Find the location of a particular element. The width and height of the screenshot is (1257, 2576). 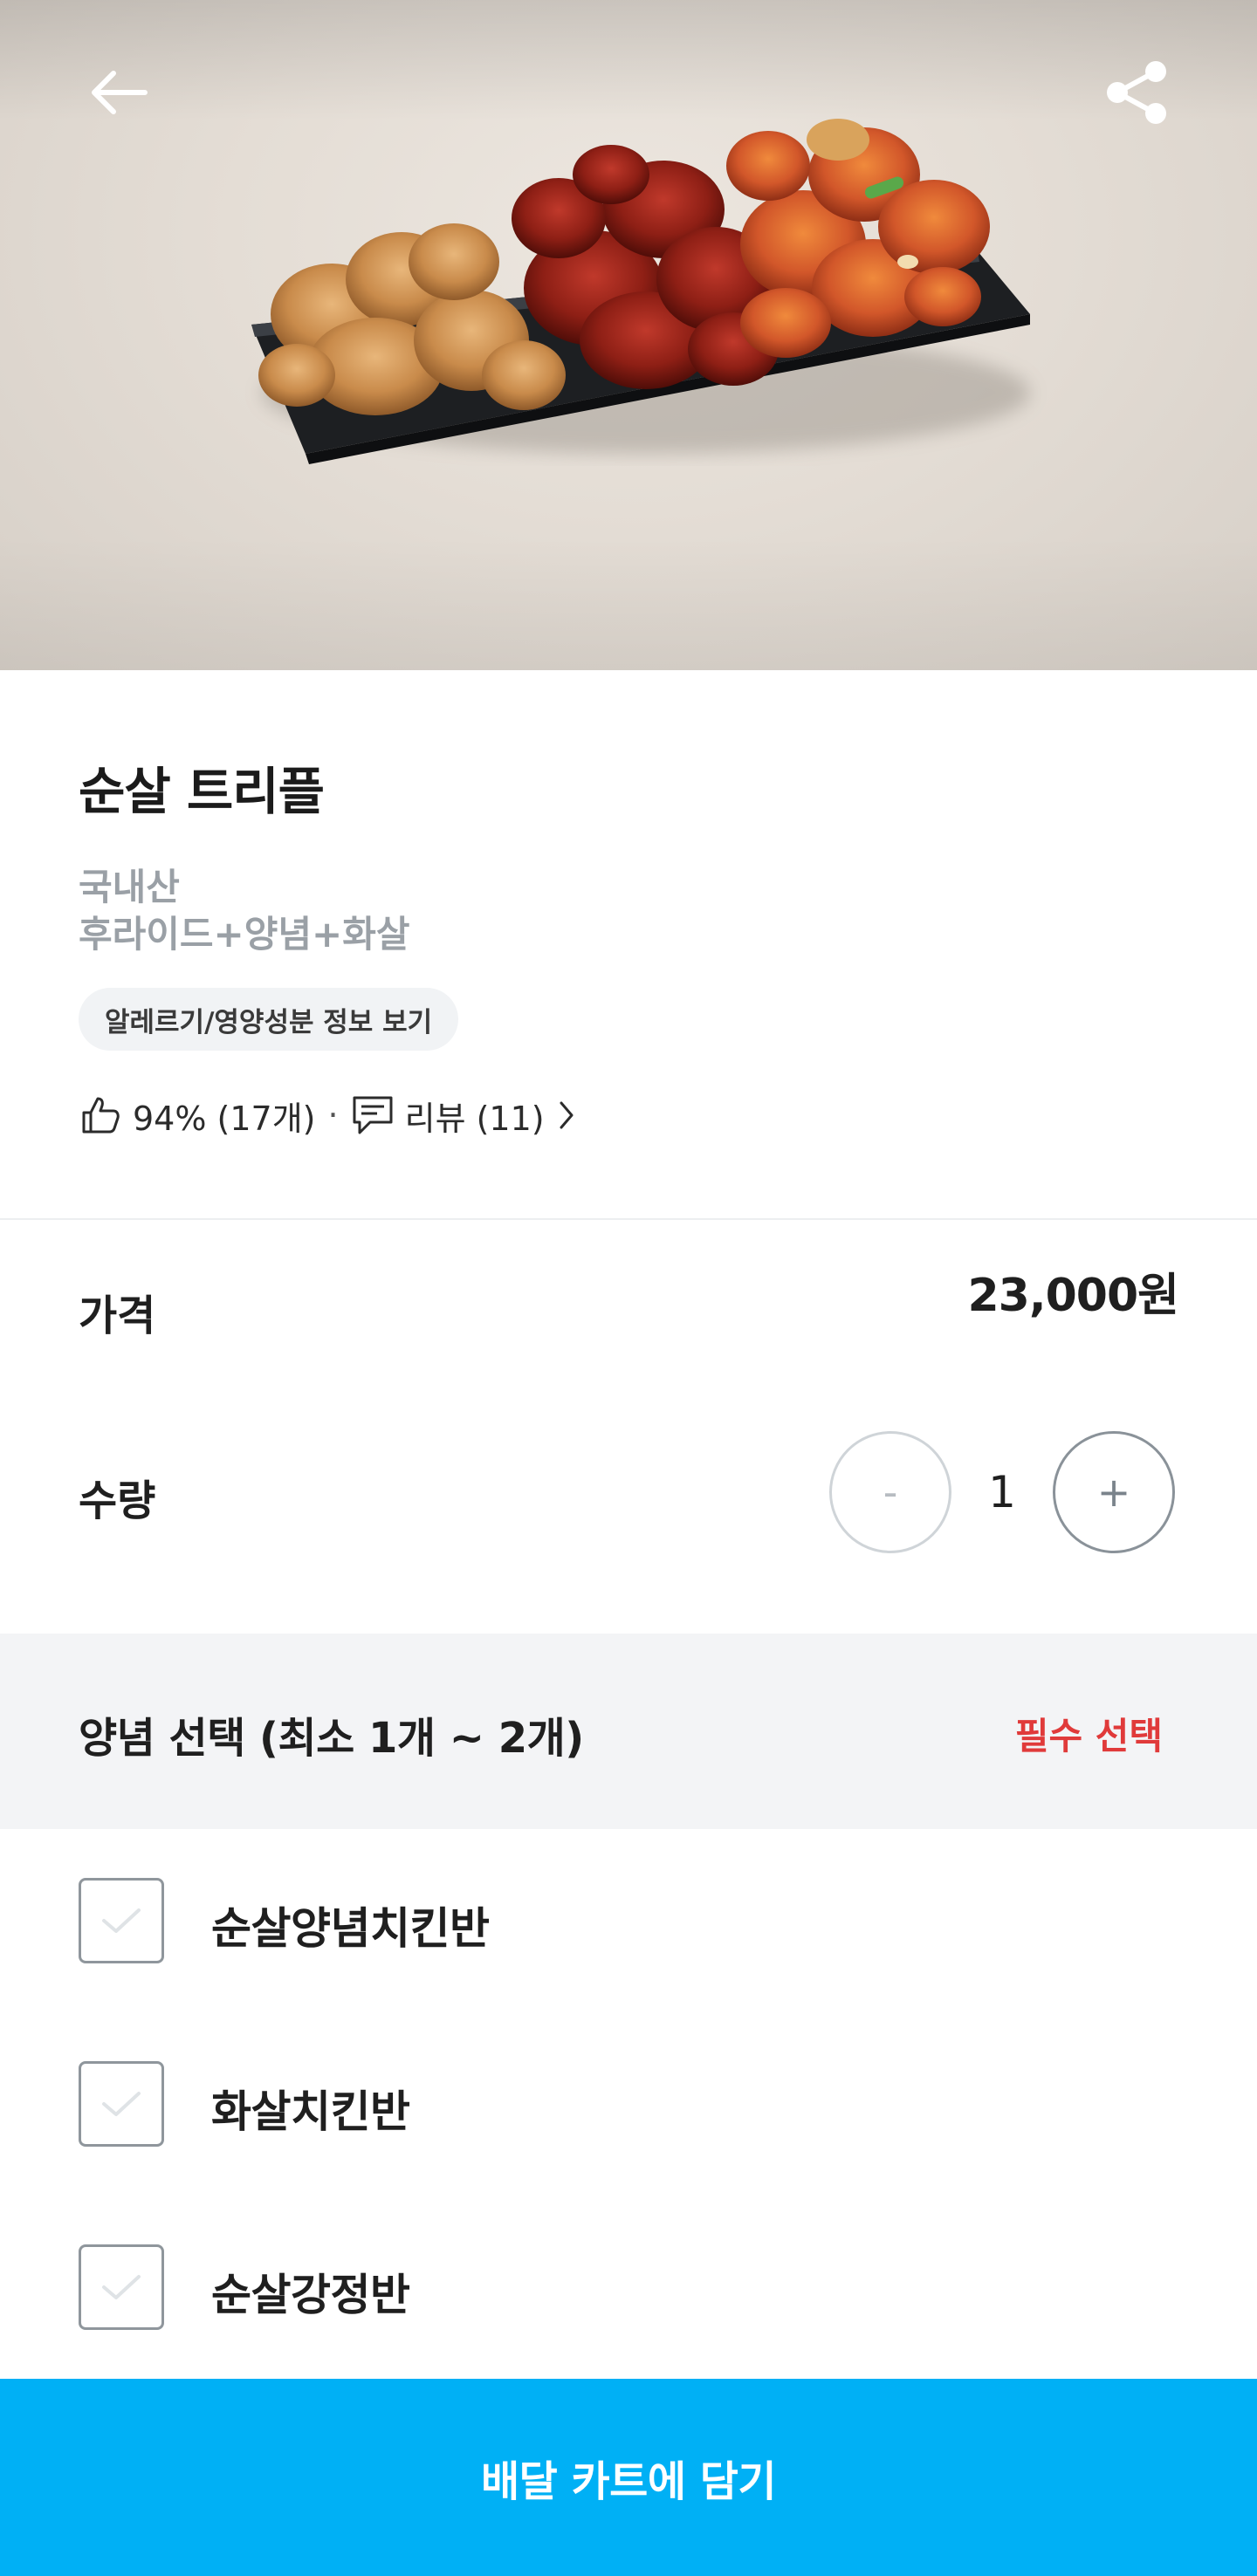

review-link: 리뷰 (11) is located at coordinates (470, 1116).